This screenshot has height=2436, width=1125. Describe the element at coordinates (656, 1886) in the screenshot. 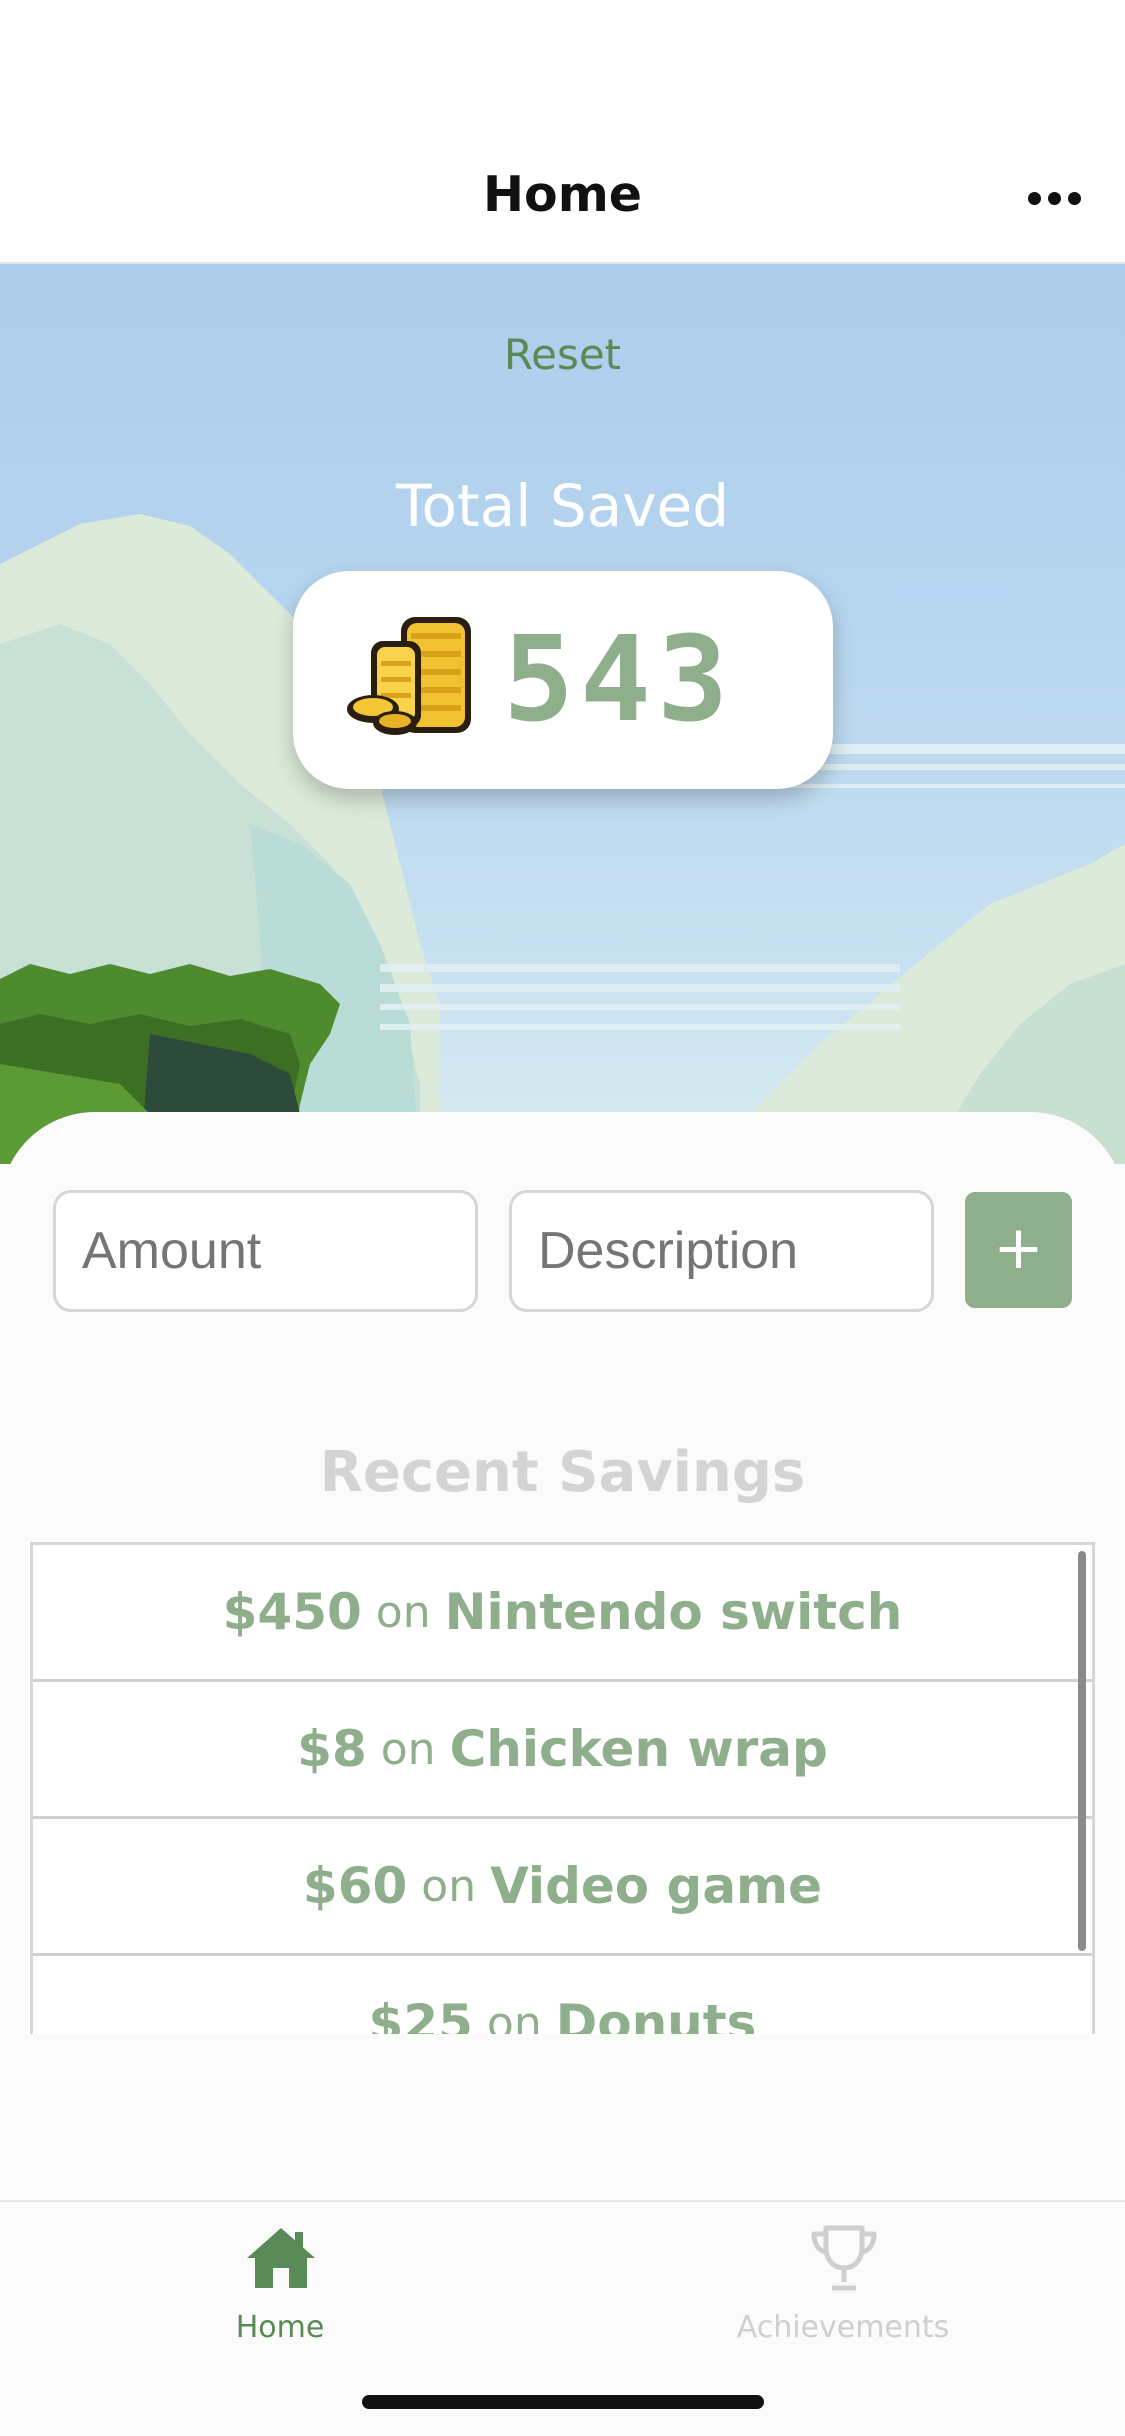

I see `saving-description: Video game` at that location.